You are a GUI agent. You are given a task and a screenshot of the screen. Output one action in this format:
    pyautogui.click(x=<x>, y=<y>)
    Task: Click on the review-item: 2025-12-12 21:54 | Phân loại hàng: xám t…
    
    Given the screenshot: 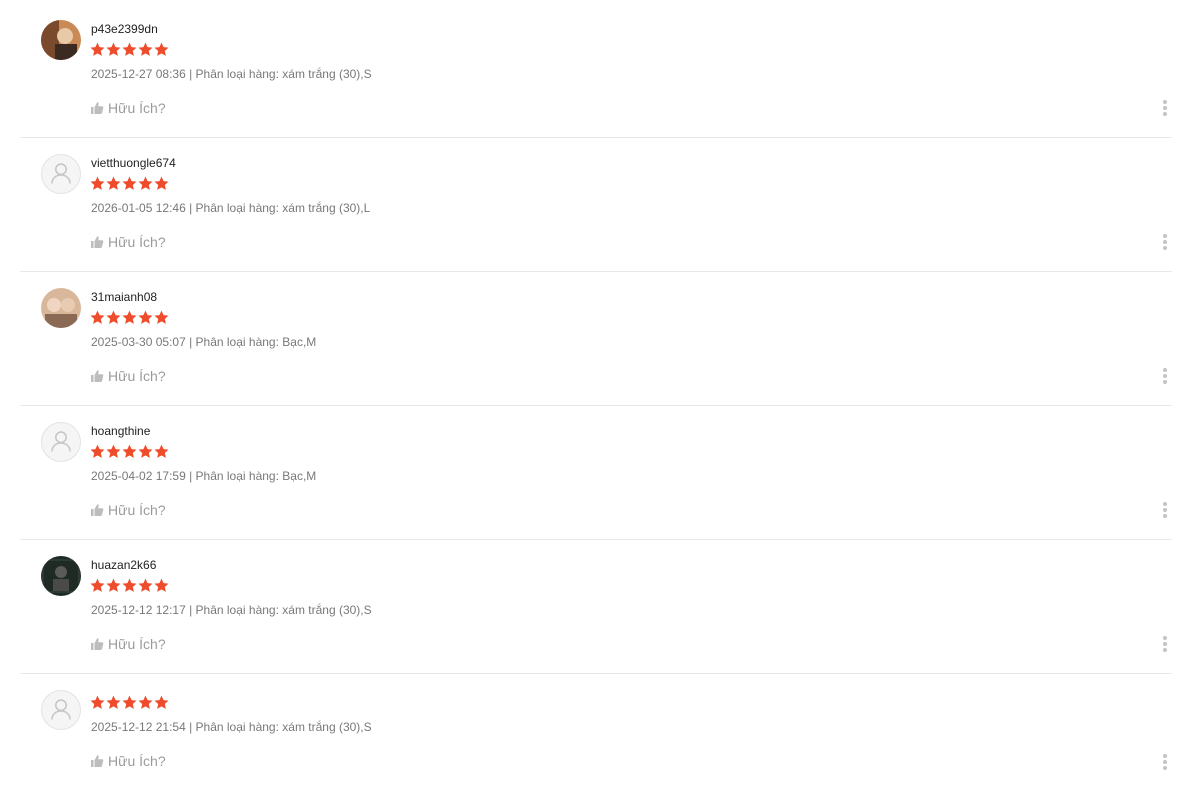 What is the action you would take?
    pyautogui.click(x=596, y=731)
    